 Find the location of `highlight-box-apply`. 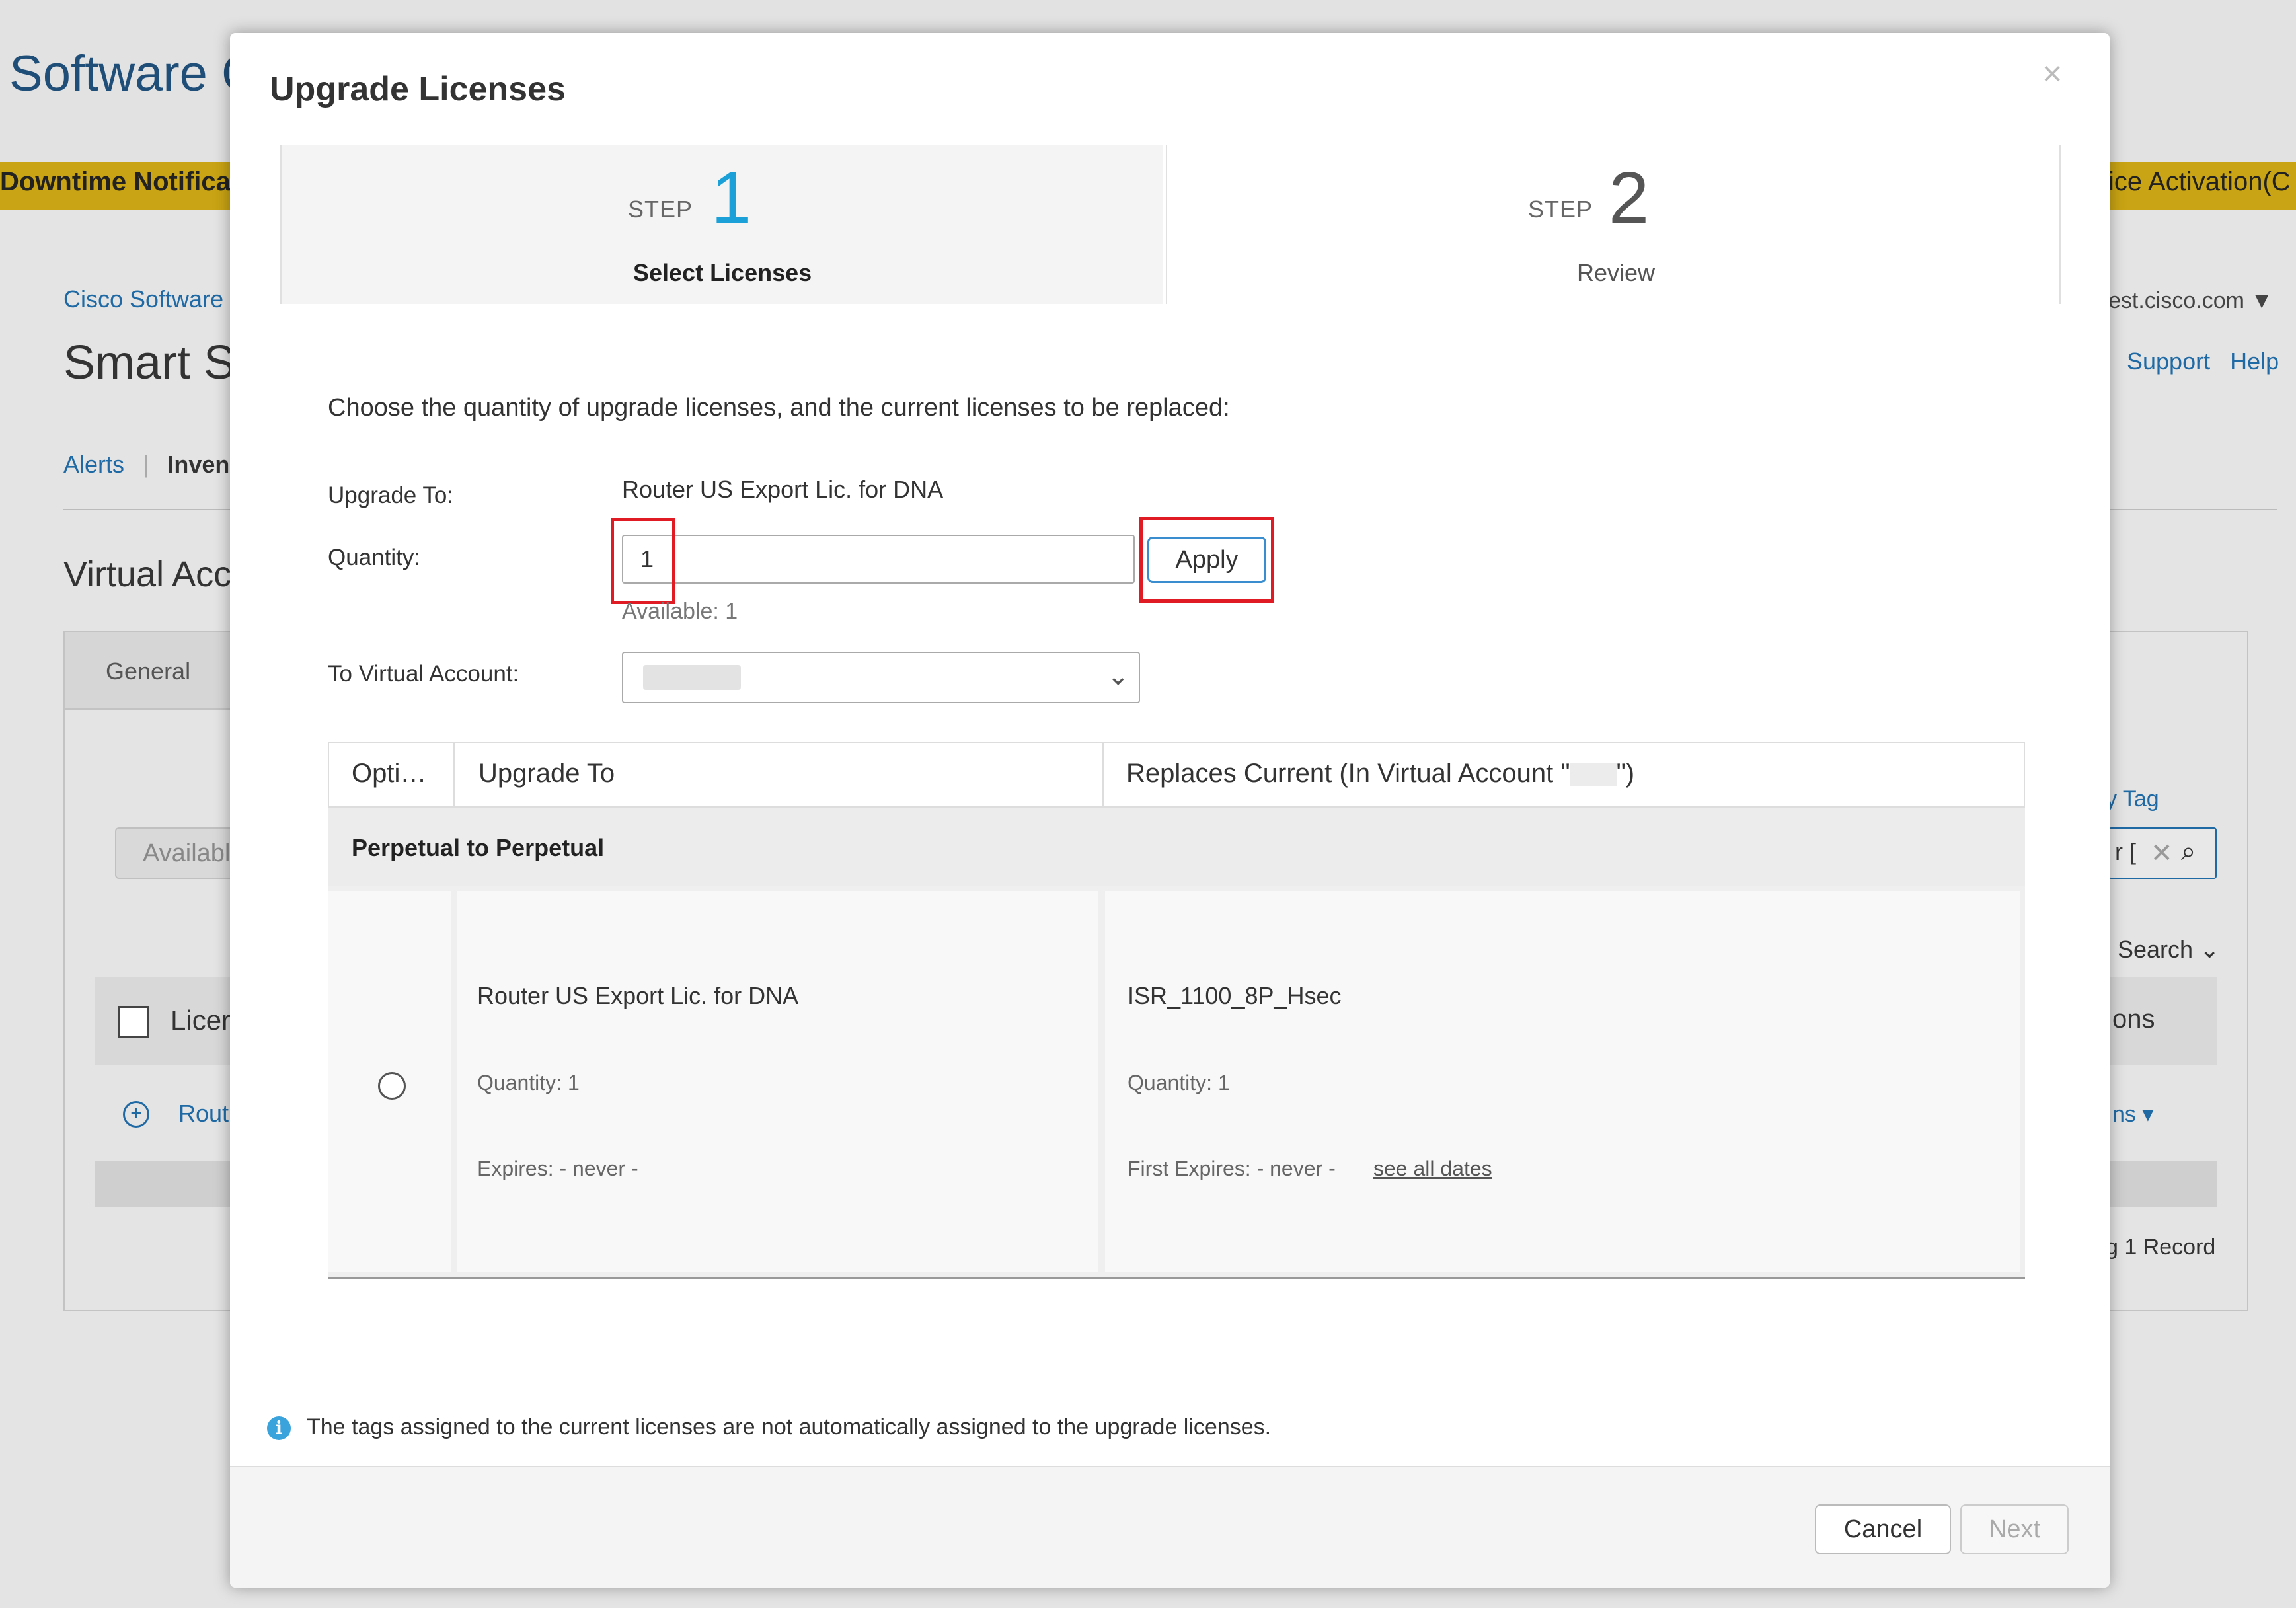

highlight-box-apply is located at coordinates (1206, 560).